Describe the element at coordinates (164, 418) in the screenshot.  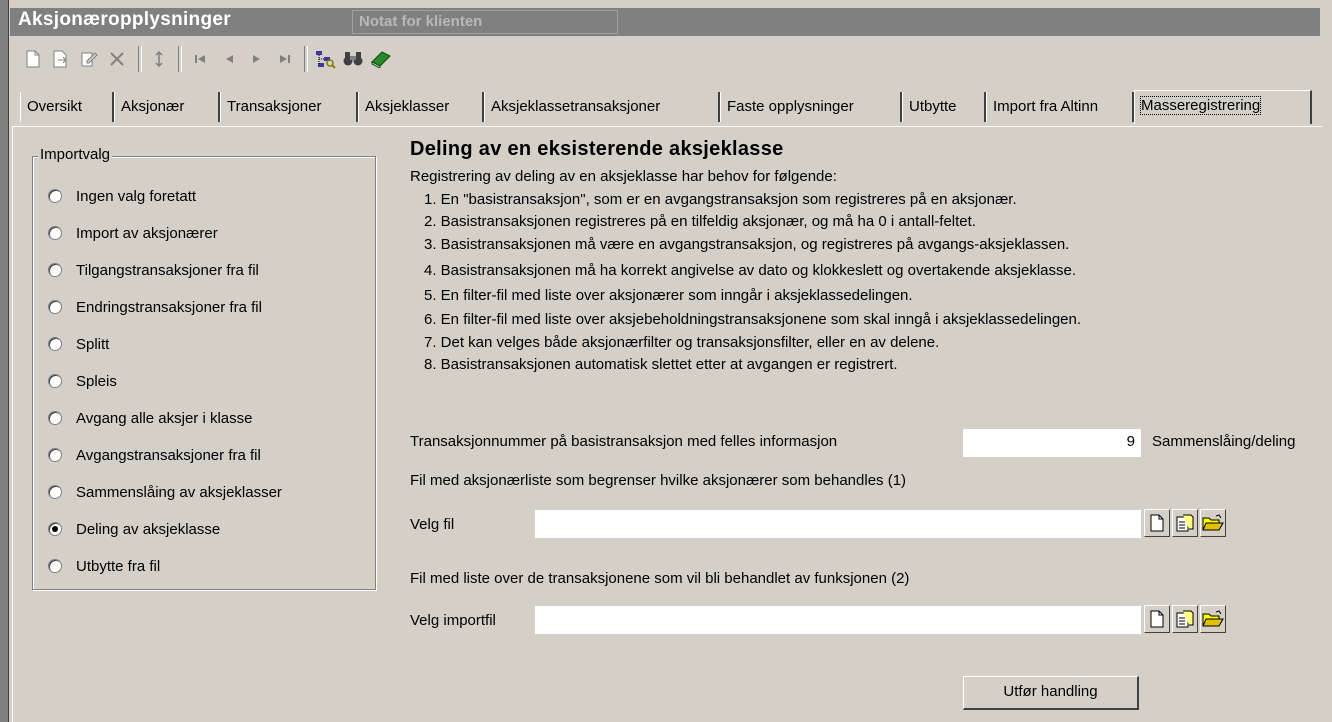
I see `radio-label: Avgang alle aksjer i klasse` at that location.